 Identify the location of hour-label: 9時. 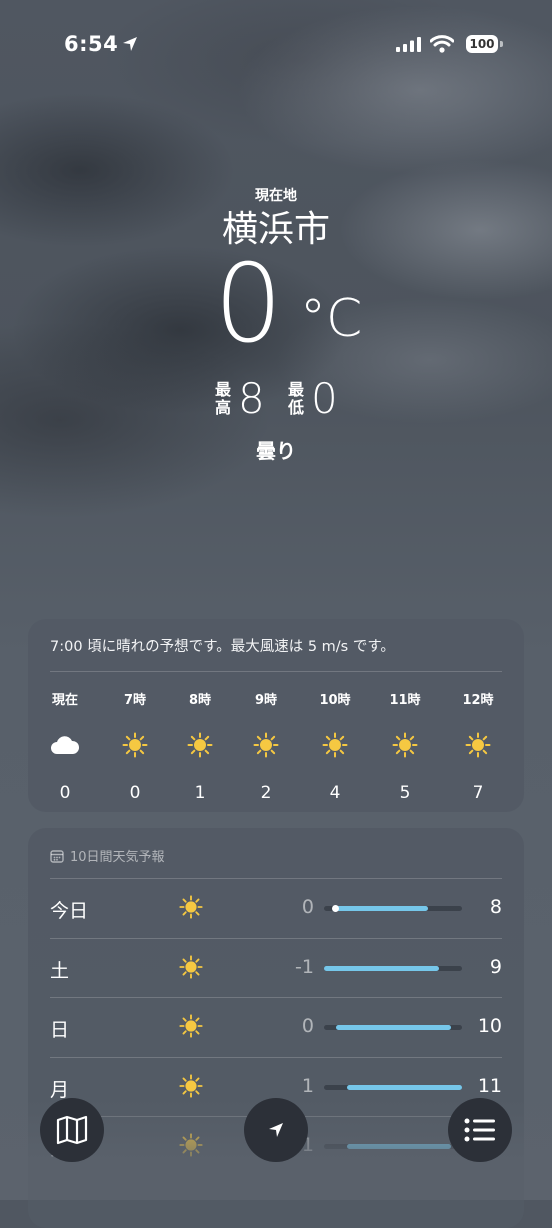
(266, 700).